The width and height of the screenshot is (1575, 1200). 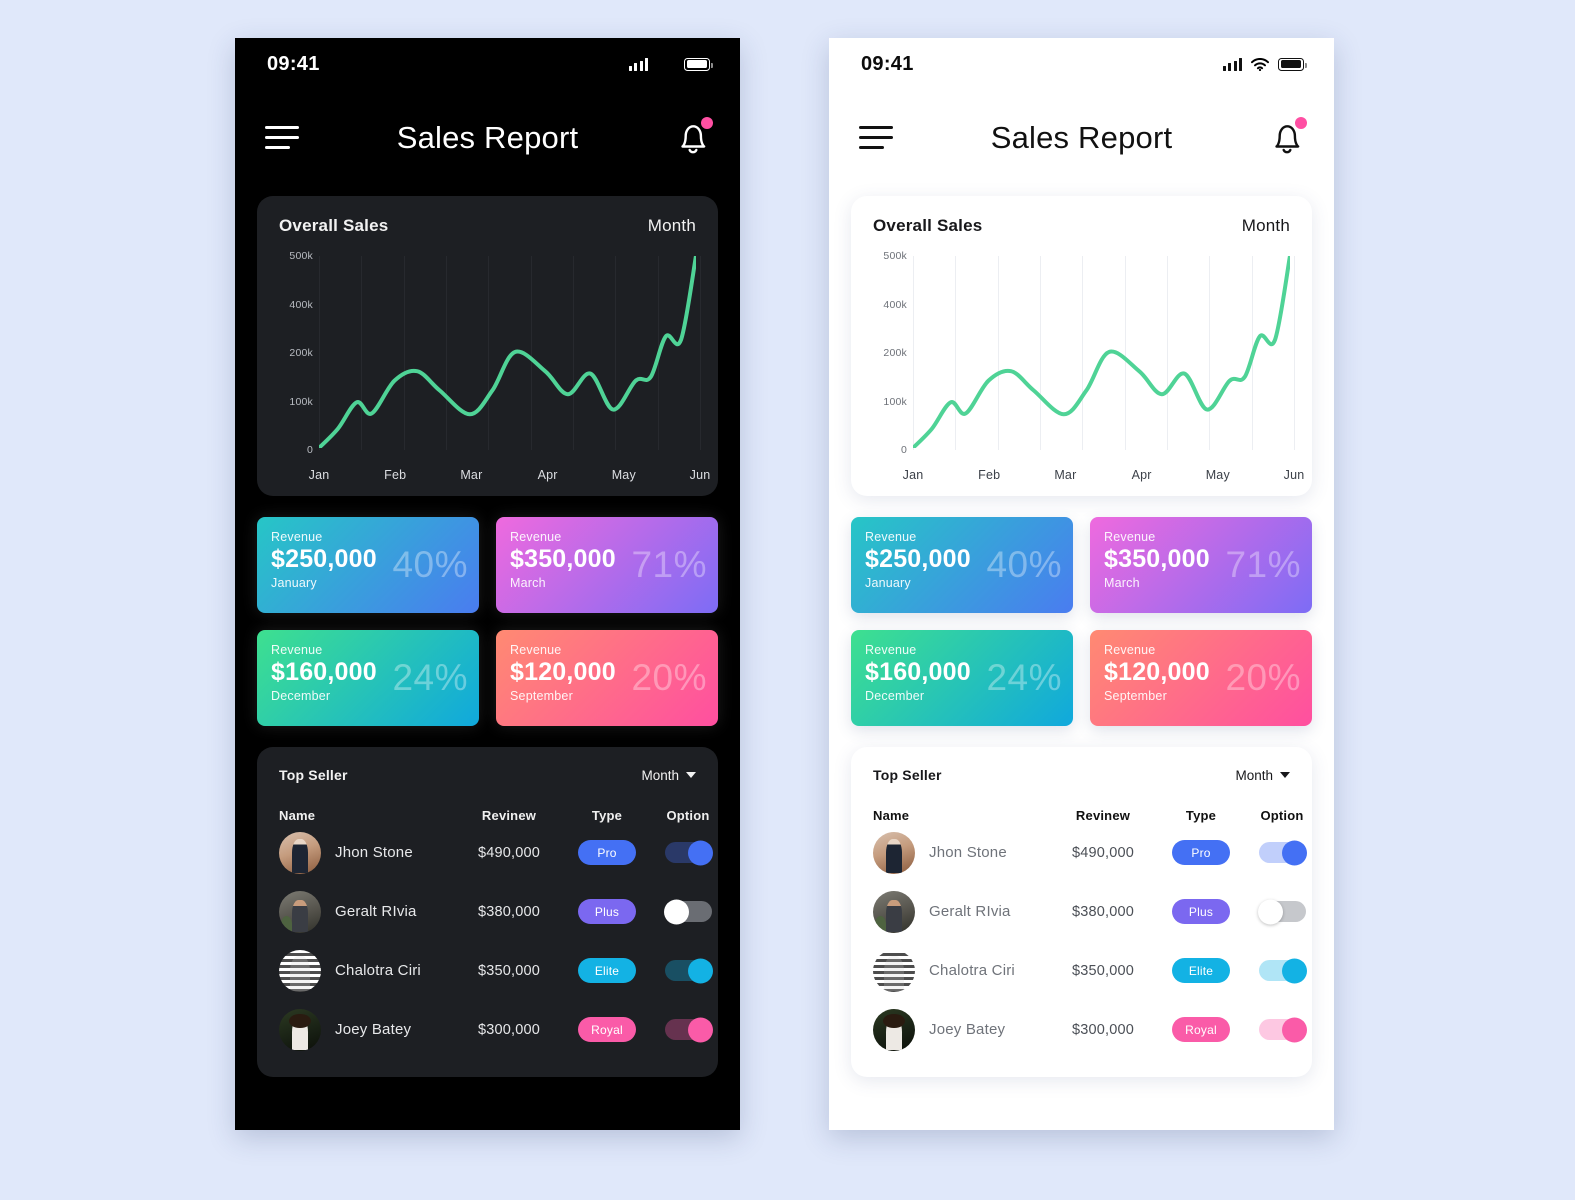 What do you see at coordinates (509, 970) in the screenshot?
I see `seller-revenue: $350,000` at bounding box center [509, 970].